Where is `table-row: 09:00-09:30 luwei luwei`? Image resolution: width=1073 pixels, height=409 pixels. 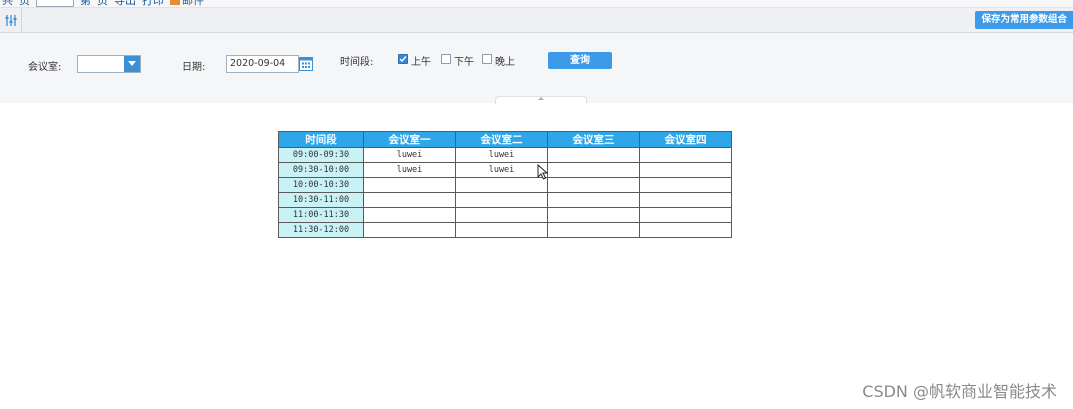 table-row: 09:00-09:30 luwei luwei is located at coordinates (505, 155).